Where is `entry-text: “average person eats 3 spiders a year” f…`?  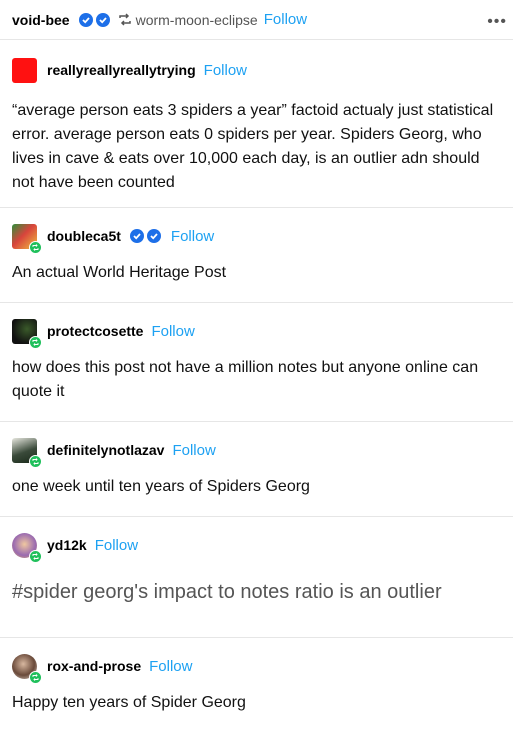
entry-text: “average person eats 3 spiders a year” f… is located at coordinates (253, 146).